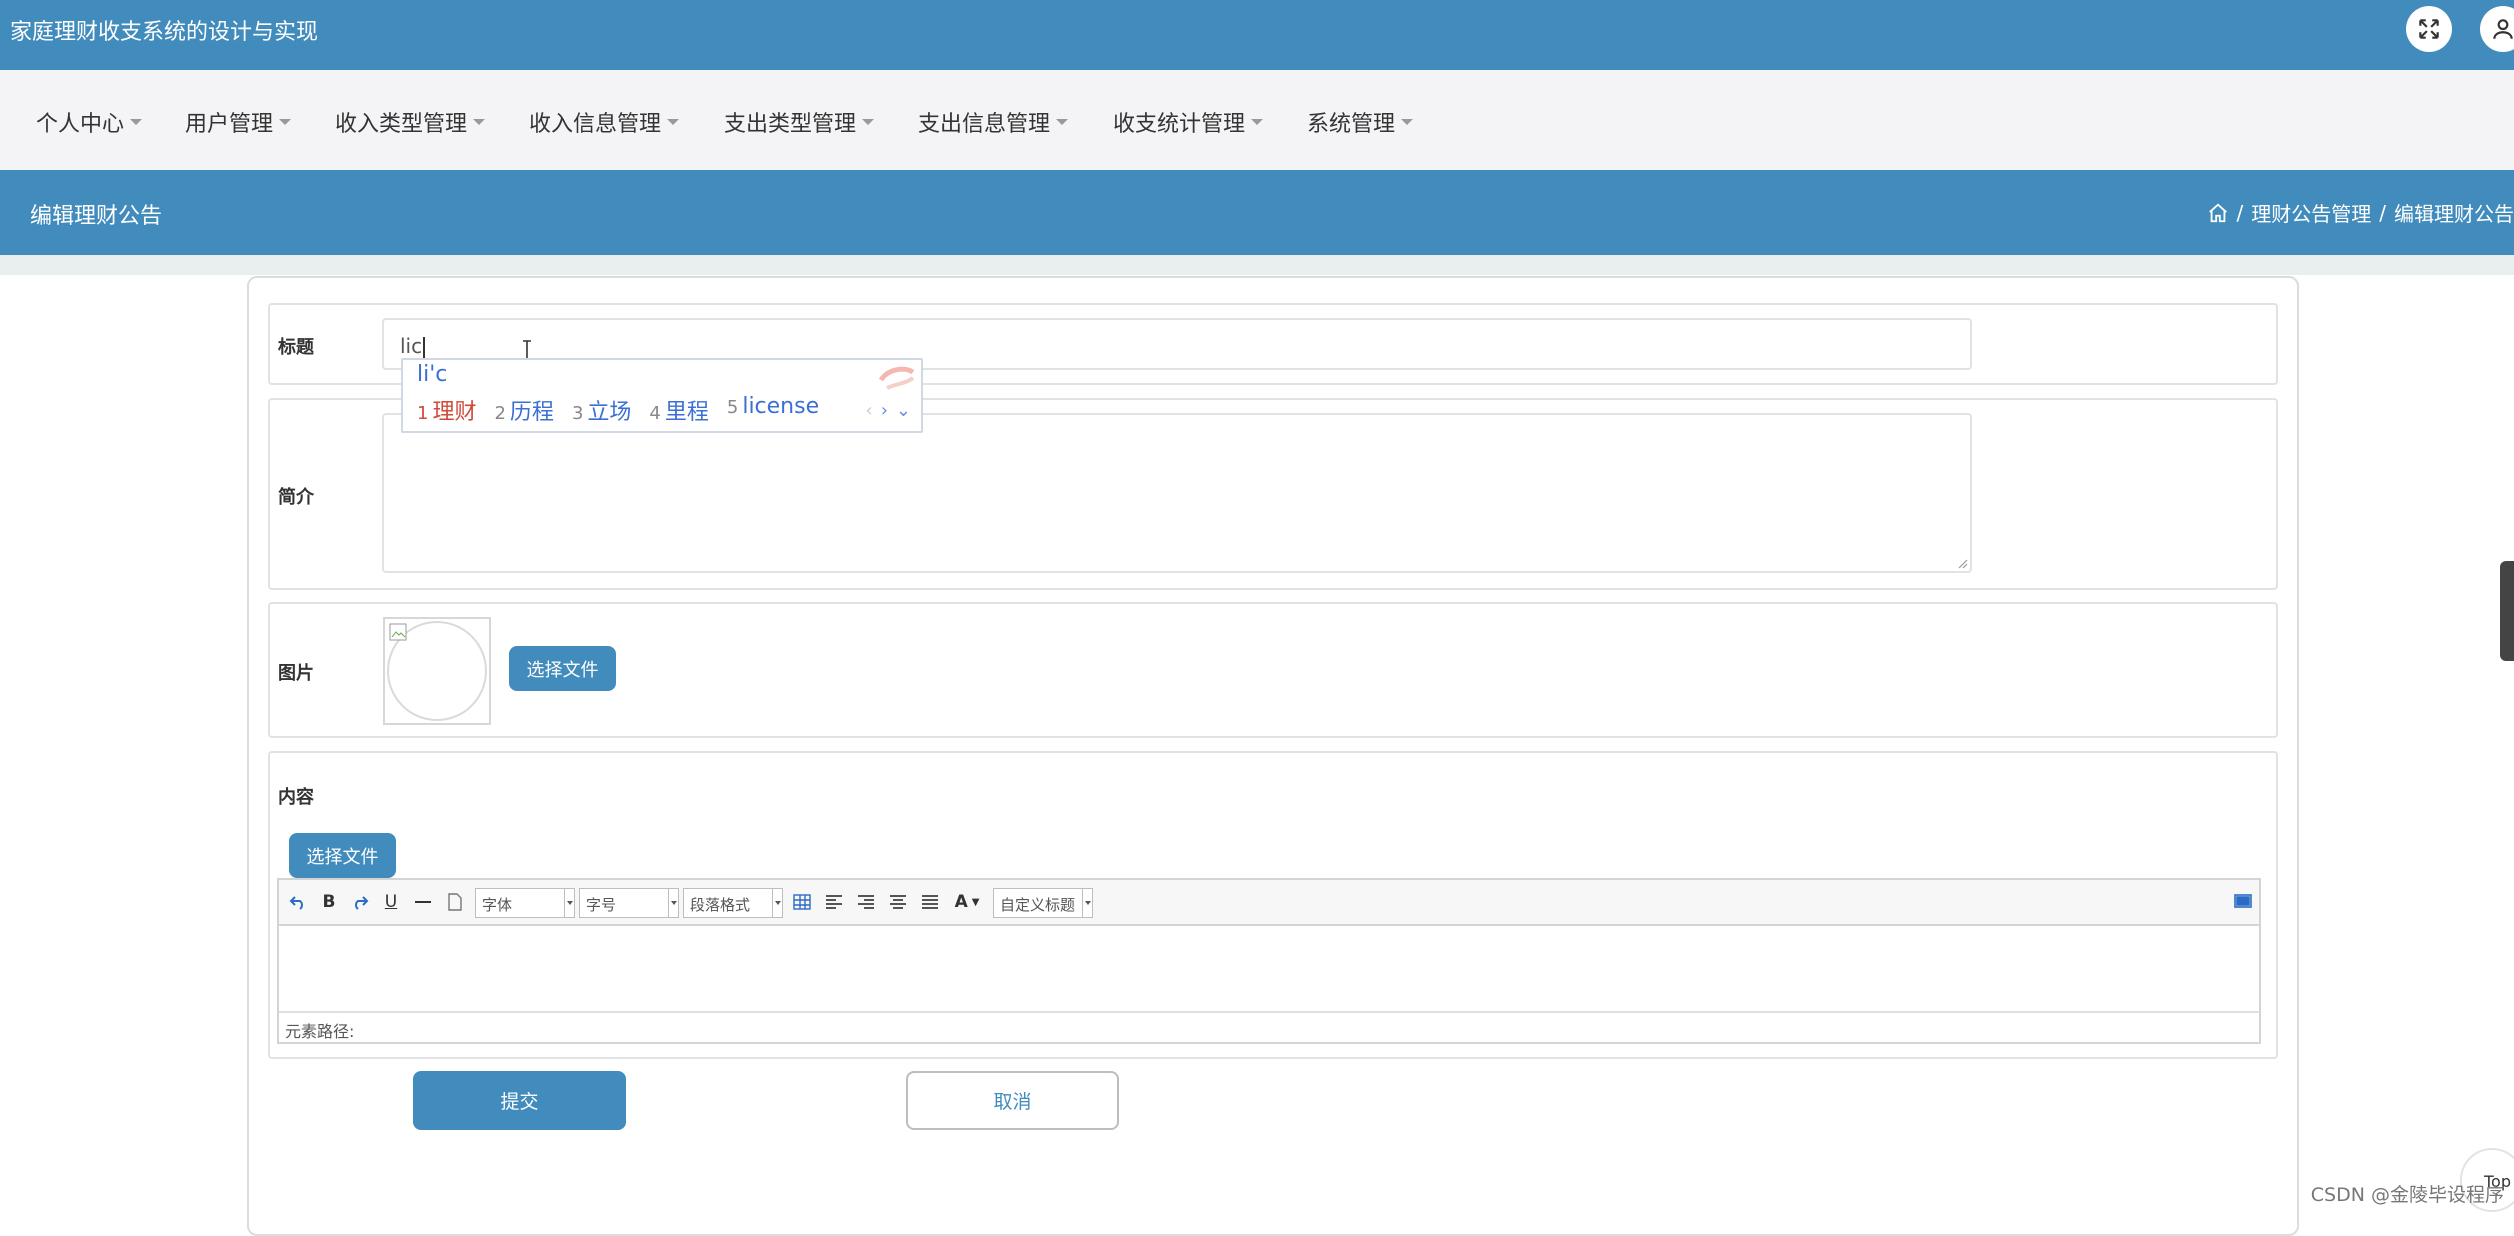  I want to click on custom-title-select: 自定义标题, so click(1043, 903).